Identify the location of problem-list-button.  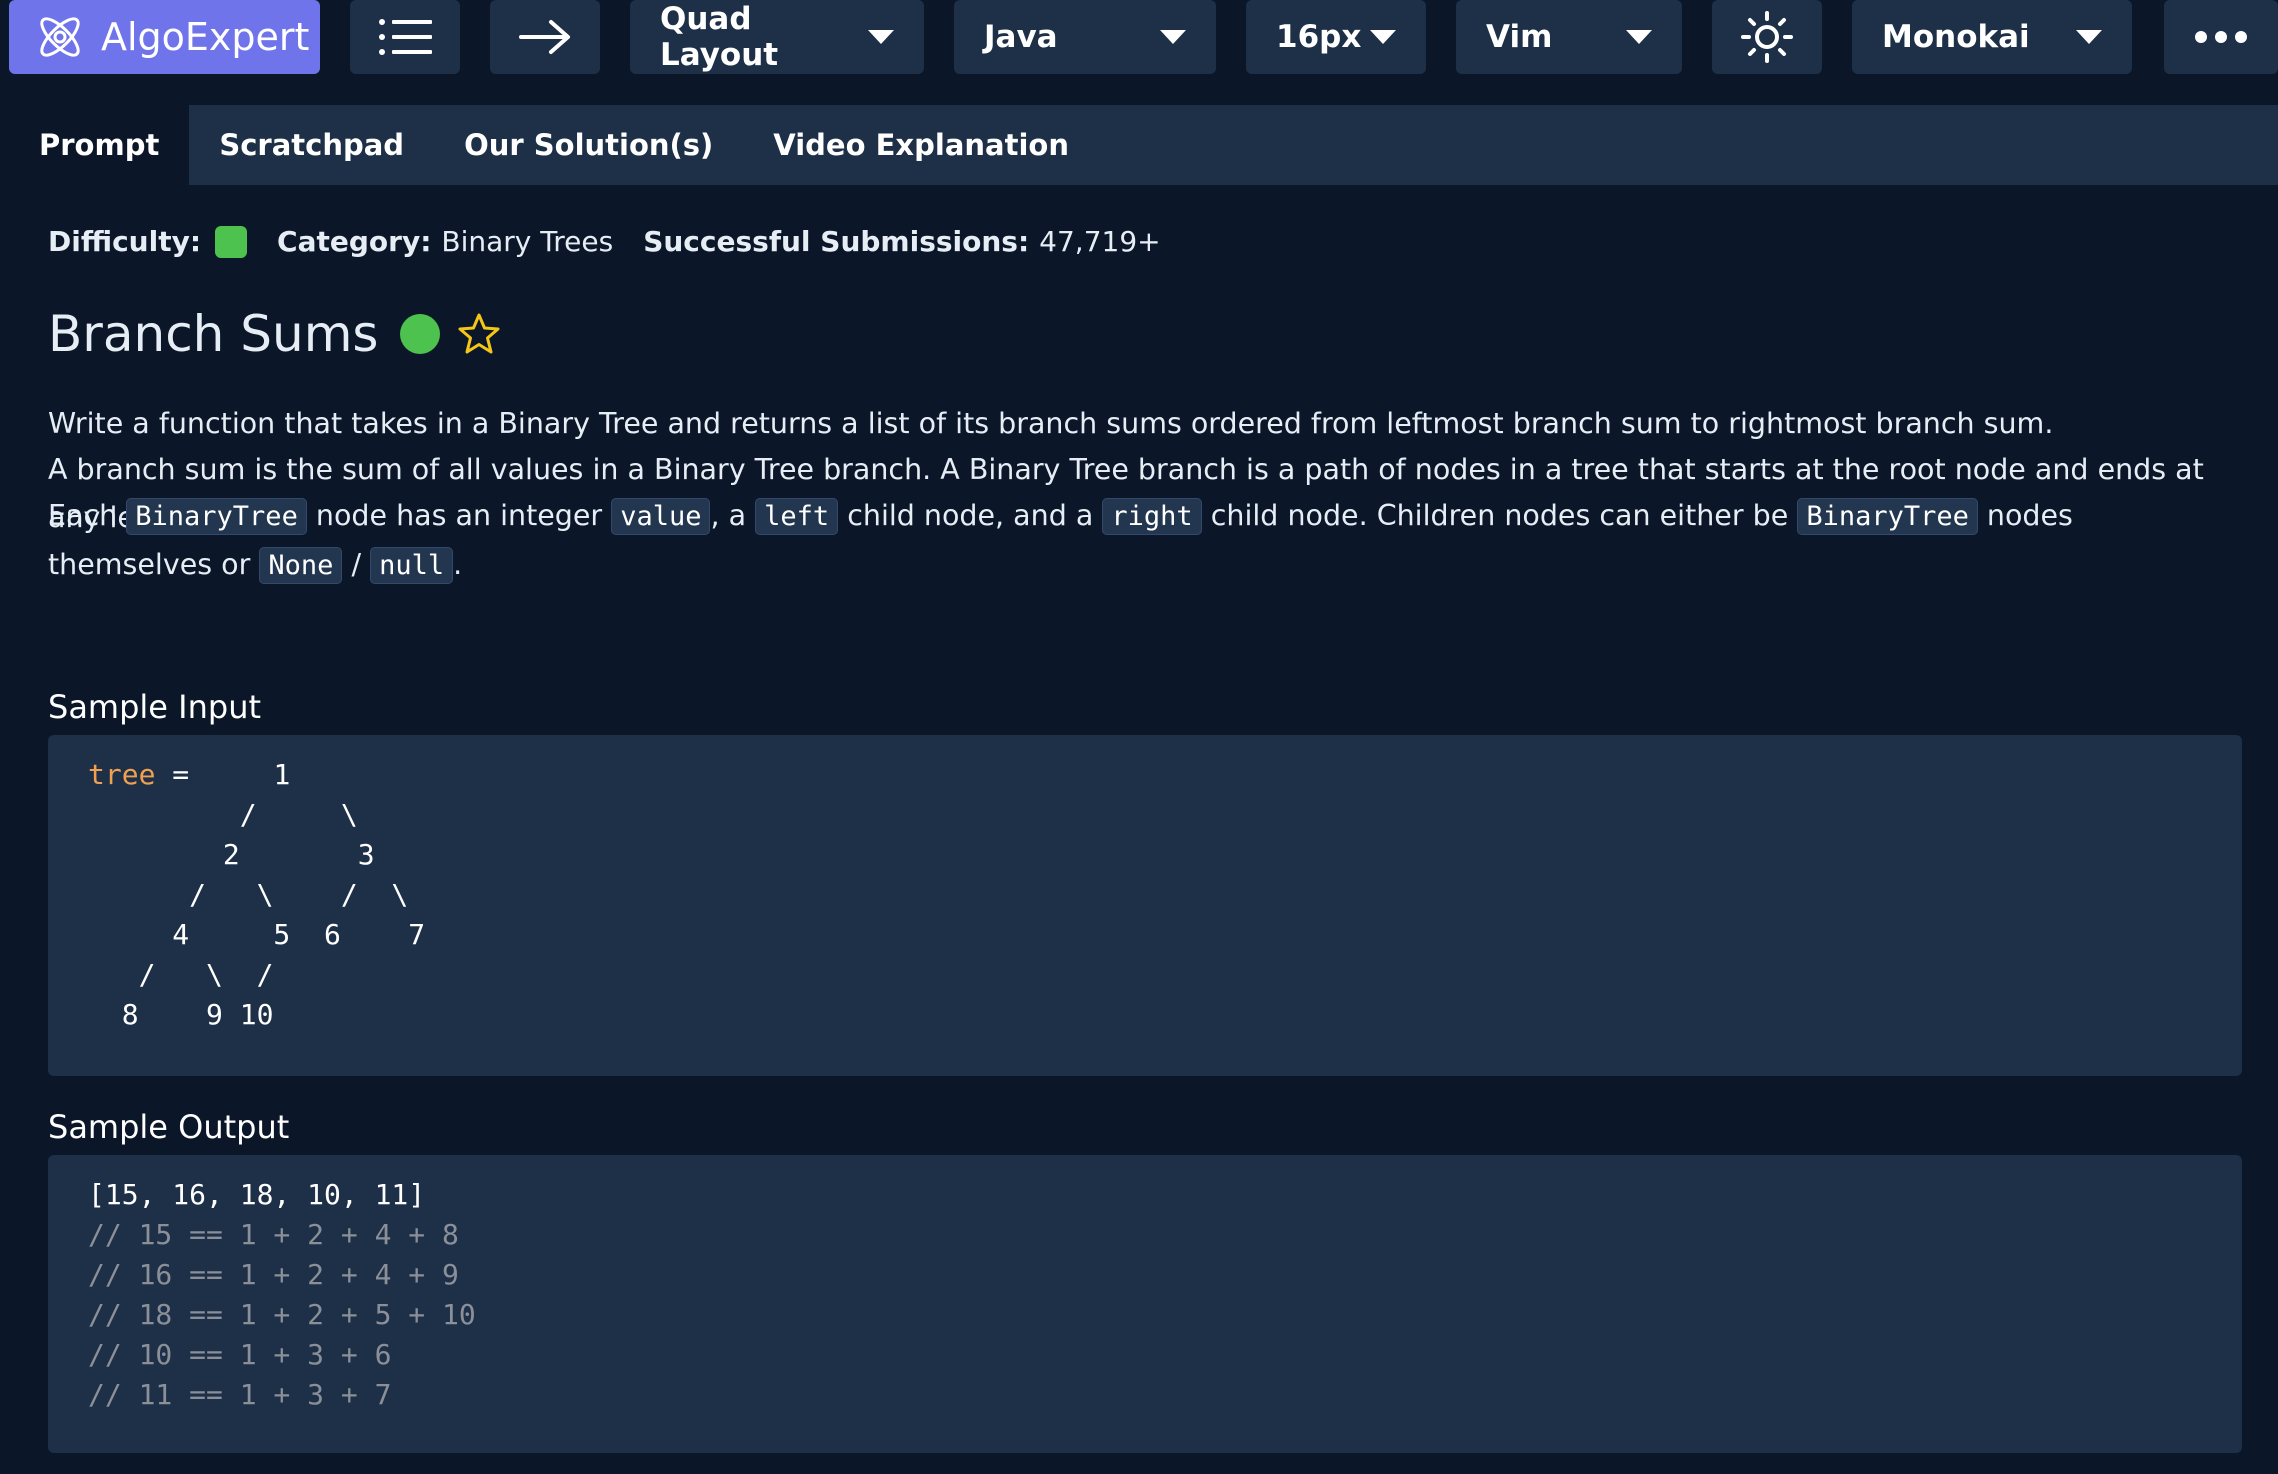
(405, 37).